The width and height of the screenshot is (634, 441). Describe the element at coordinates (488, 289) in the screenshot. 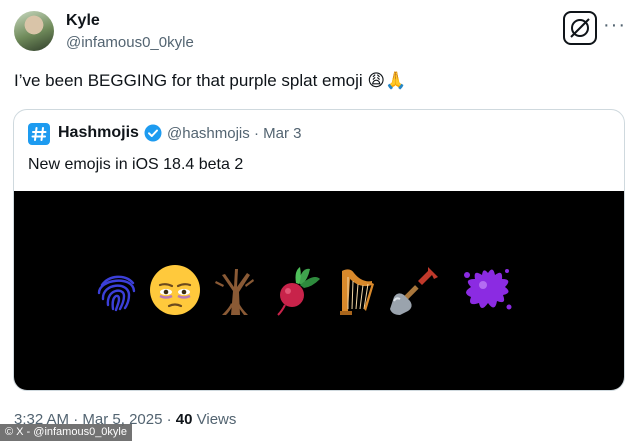

I see `purple-splatter-icon` at that location.